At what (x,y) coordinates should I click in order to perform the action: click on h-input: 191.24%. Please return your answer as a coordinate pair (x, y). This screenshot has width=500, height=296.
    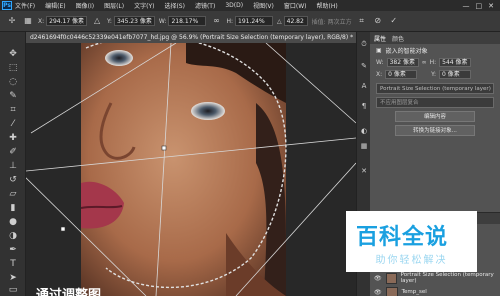
    Looking at the image, I should click on (254, 21).